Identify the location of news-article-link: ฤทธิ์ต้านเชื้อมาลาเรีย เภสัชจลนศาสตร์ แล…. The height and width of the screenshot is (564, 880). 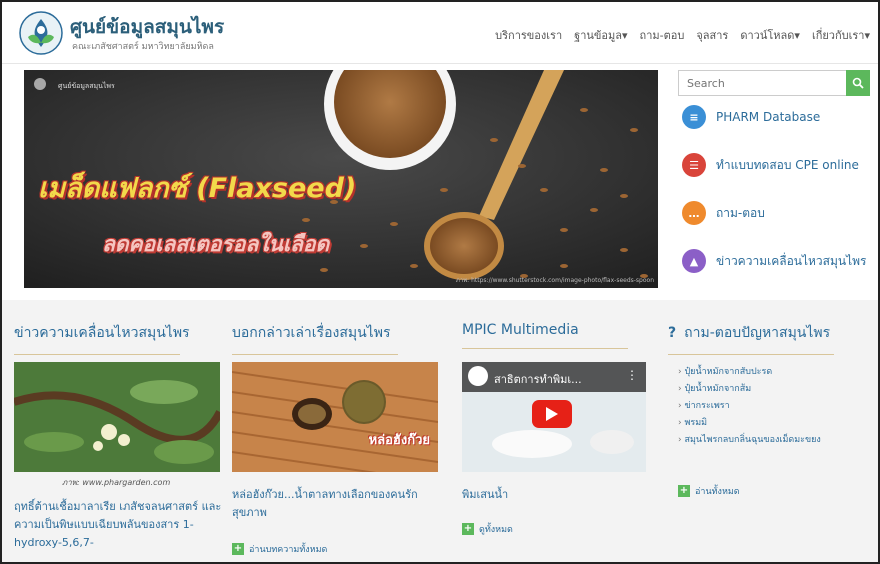
(120, 525).